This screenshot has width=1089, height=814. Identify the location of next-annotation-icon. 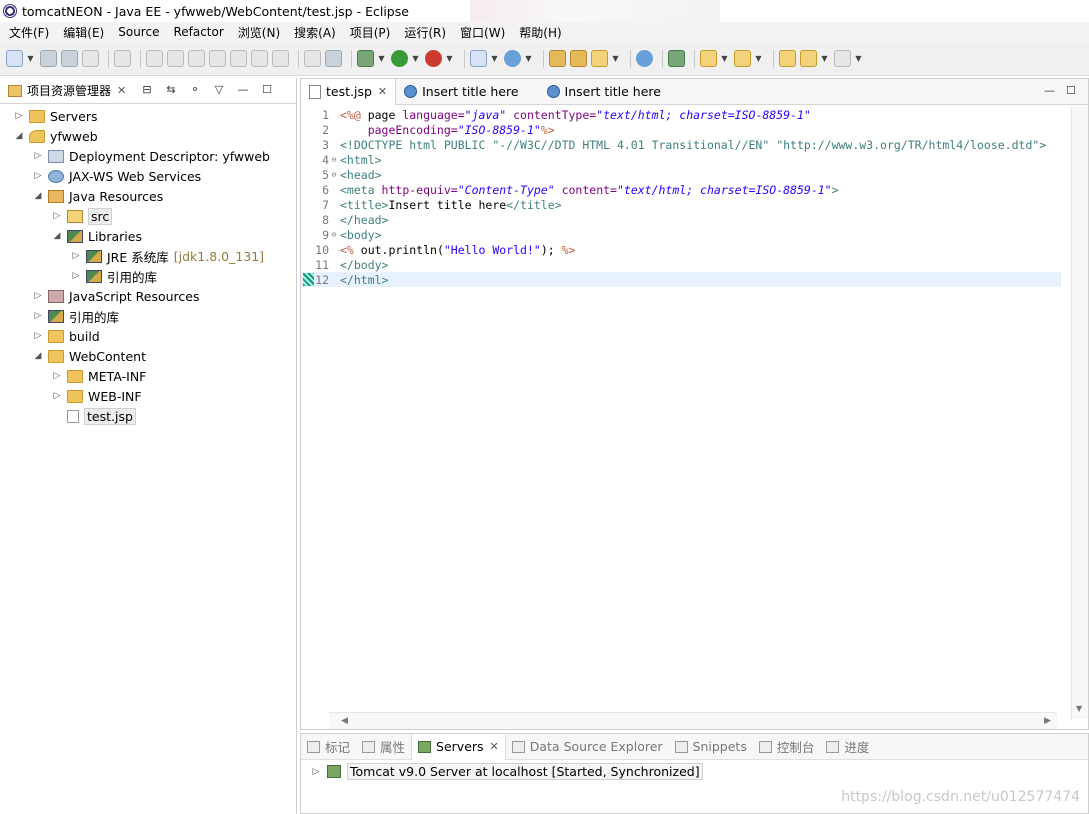
(708, 58).